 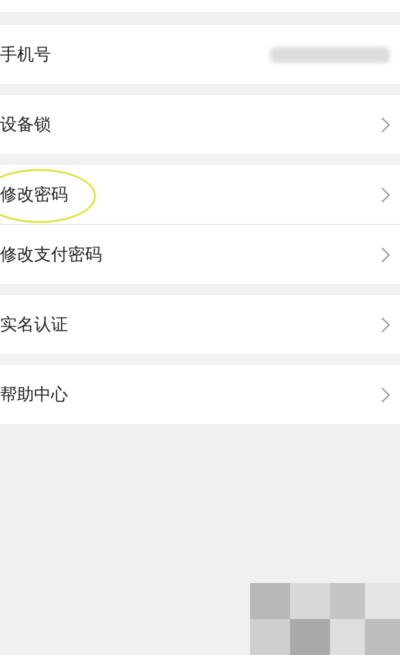 I want to click on setting-label: 帮助中心, so click(x=34, y=394).